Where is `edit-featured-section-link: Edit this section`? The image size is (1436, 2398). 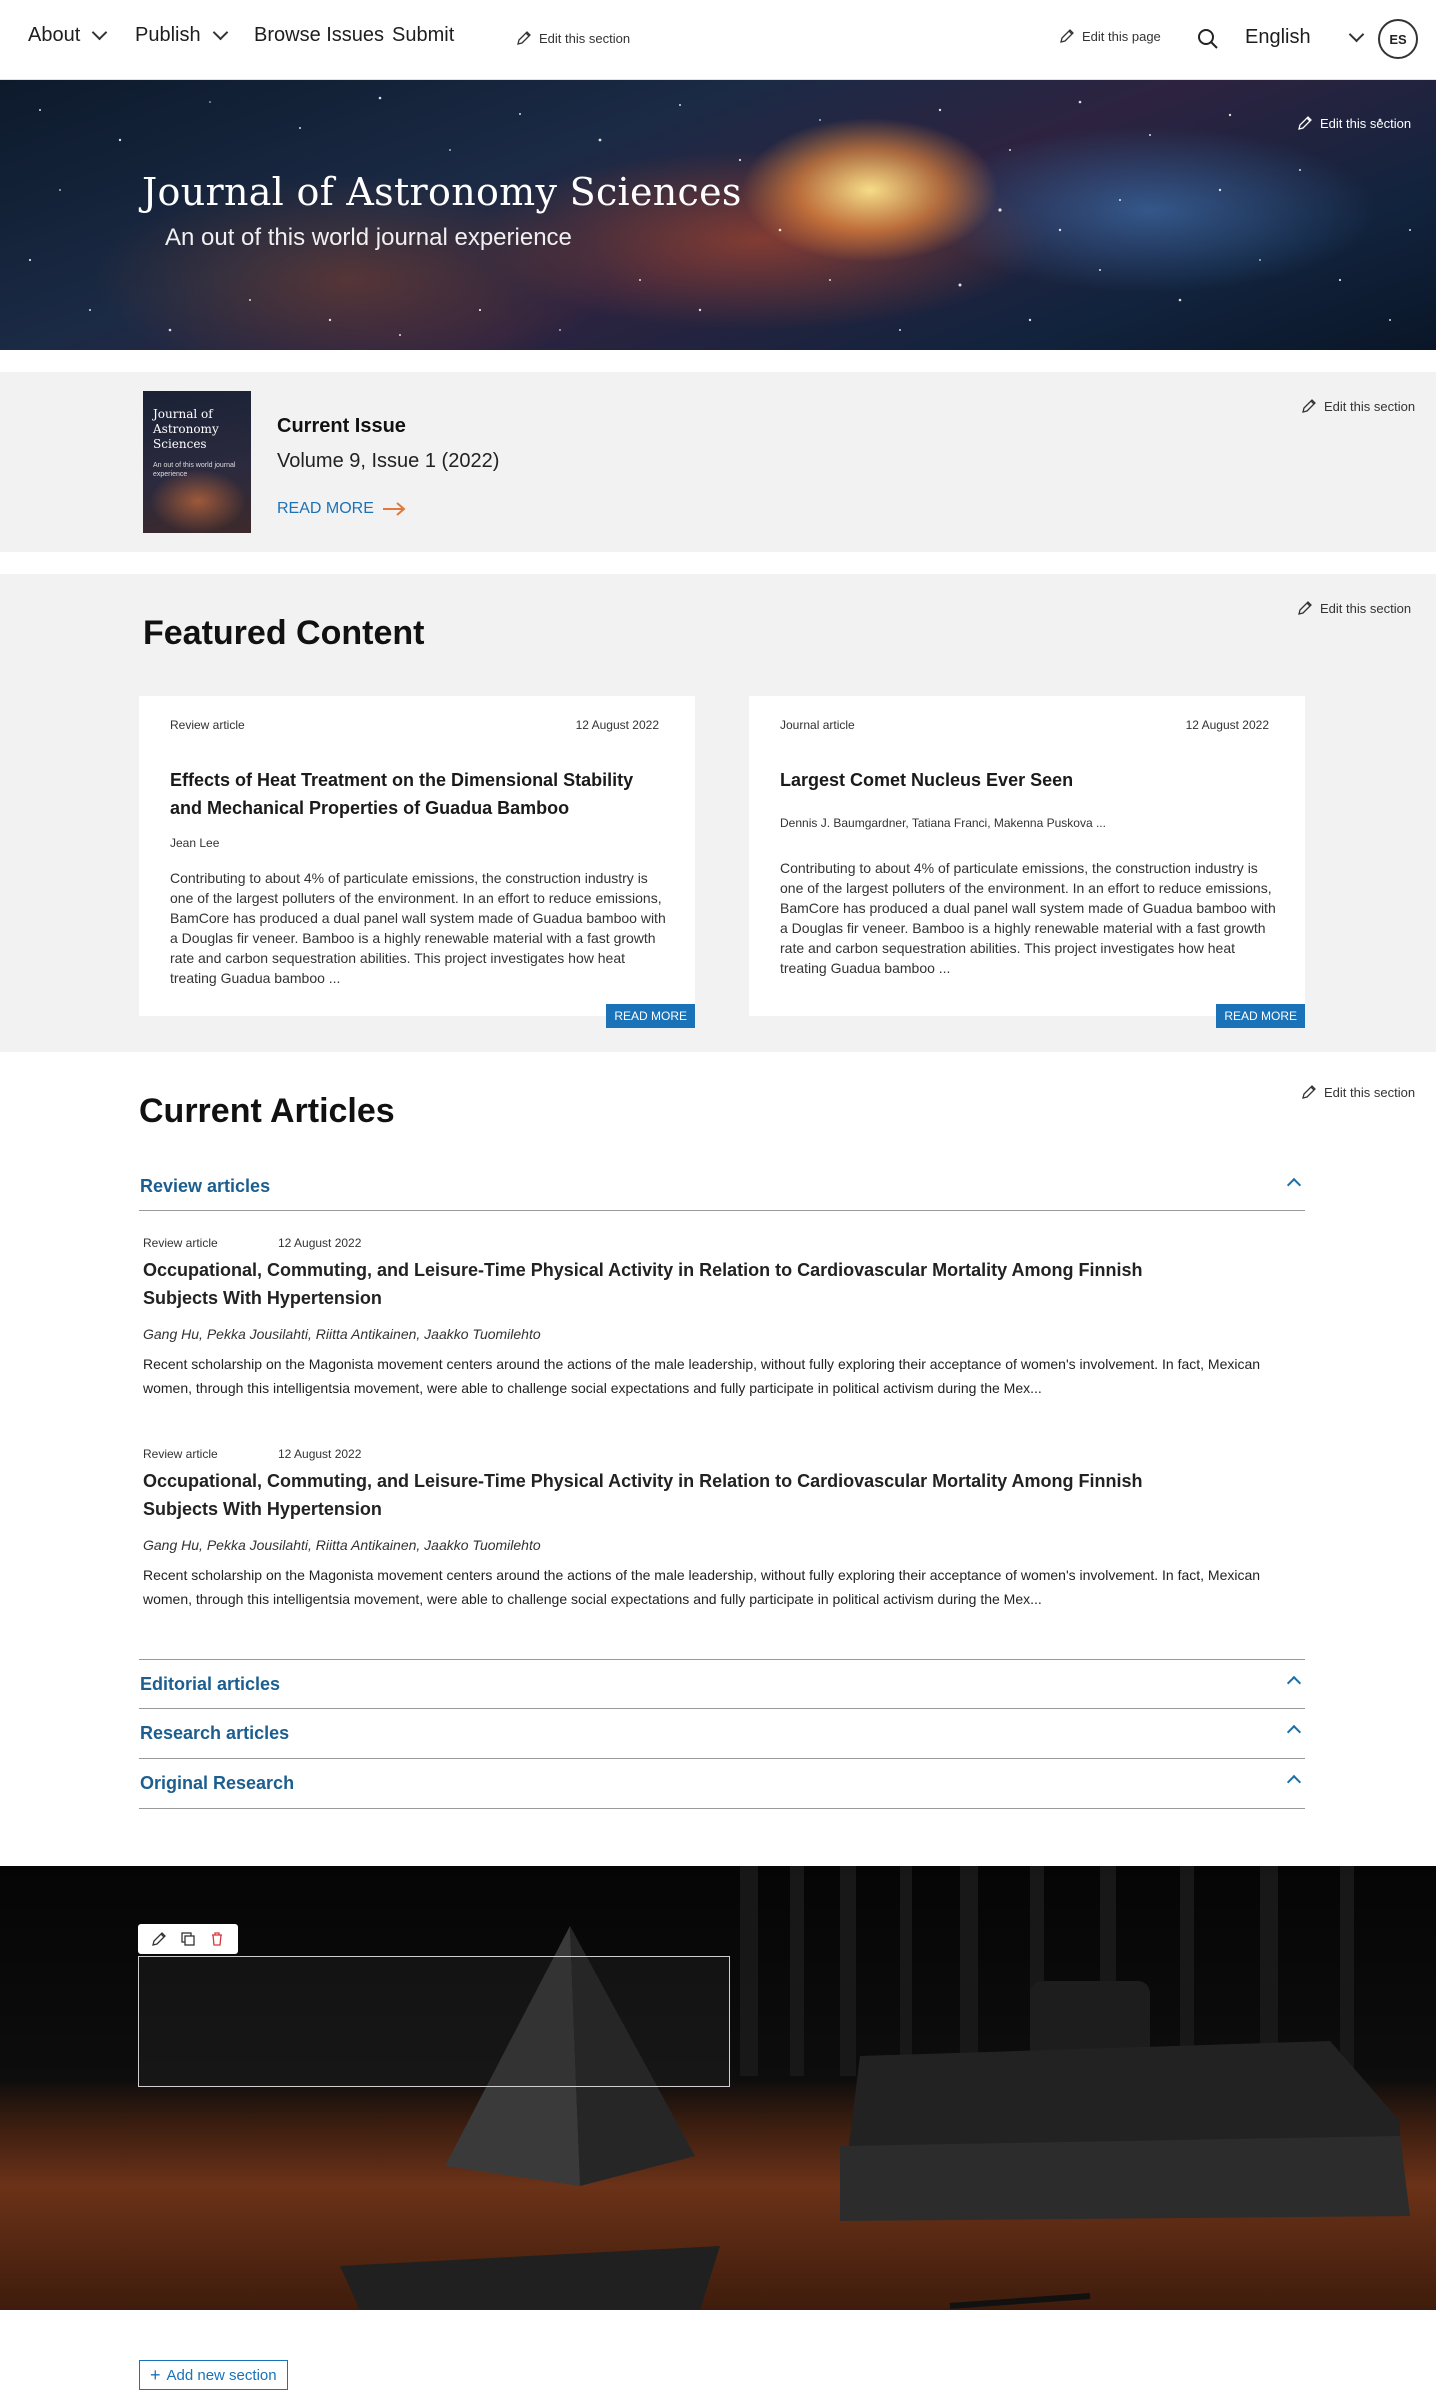 edit-featured-section-link: Edit this section is located at coordinates (1354, 608).